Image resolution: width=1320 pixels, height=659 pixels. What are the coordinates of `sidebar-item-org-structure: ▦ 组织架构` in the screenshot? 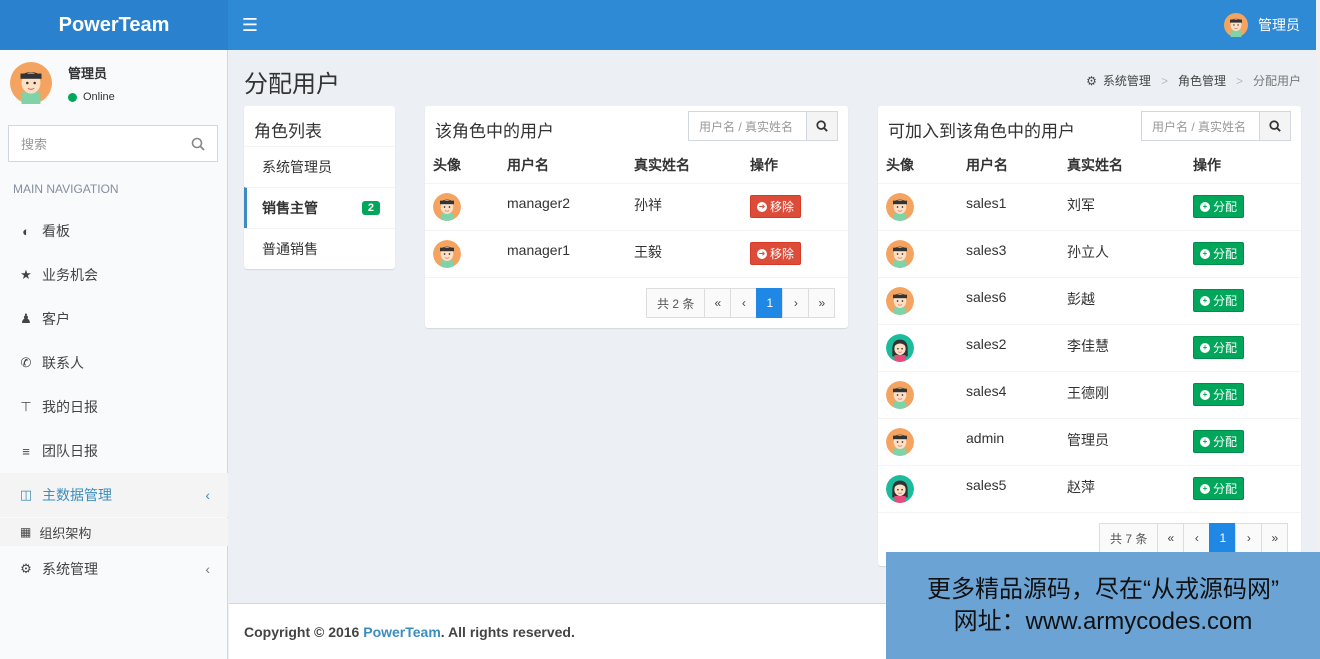 It's located at (114, 532).